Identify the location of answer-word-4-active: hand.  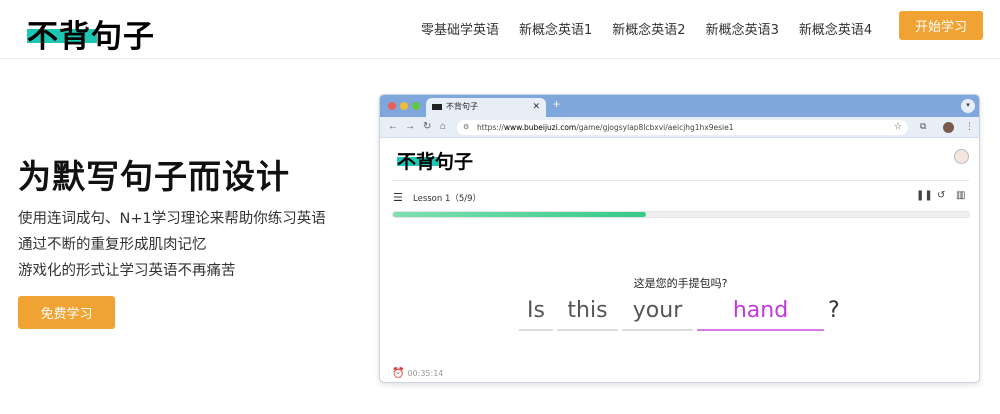
(760, 313).